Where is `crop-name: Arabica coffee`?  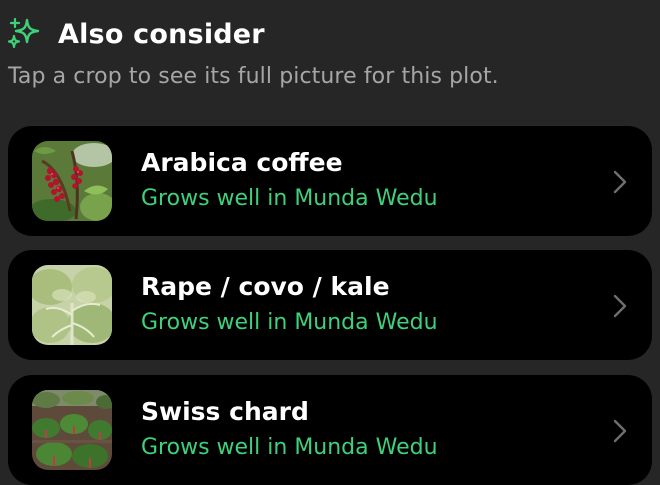 crop-name: Arabica coffee is located at coordinates (242, 162).